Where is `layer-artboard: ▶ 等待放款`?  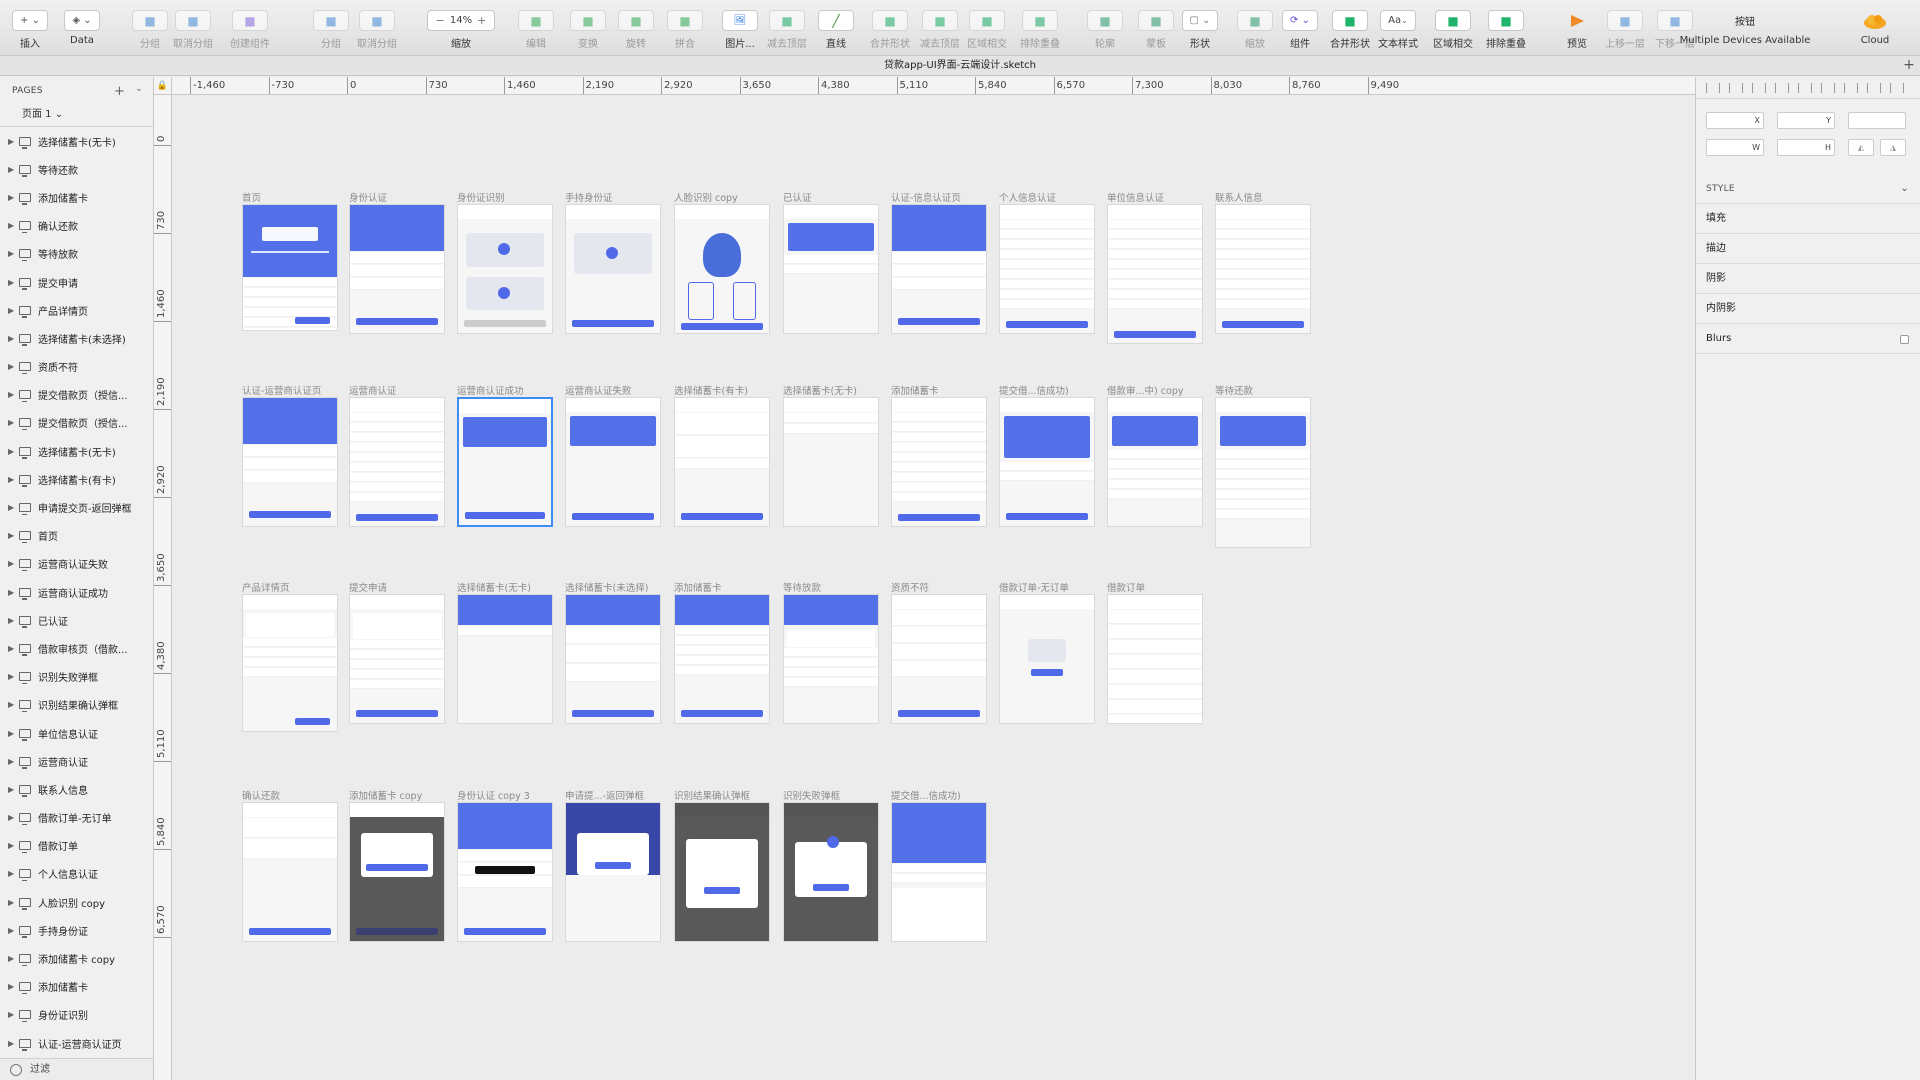 layer-artboard: ▶ 等待放款 is located at coordinates (76, 254).